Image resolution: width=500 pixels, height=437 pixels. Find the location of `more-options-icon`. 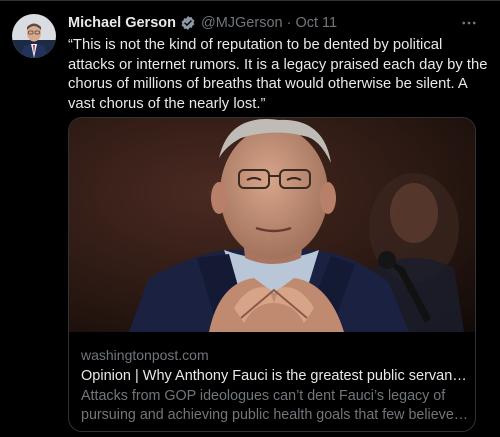

more-options-icon is located at coordinates (469, 23).